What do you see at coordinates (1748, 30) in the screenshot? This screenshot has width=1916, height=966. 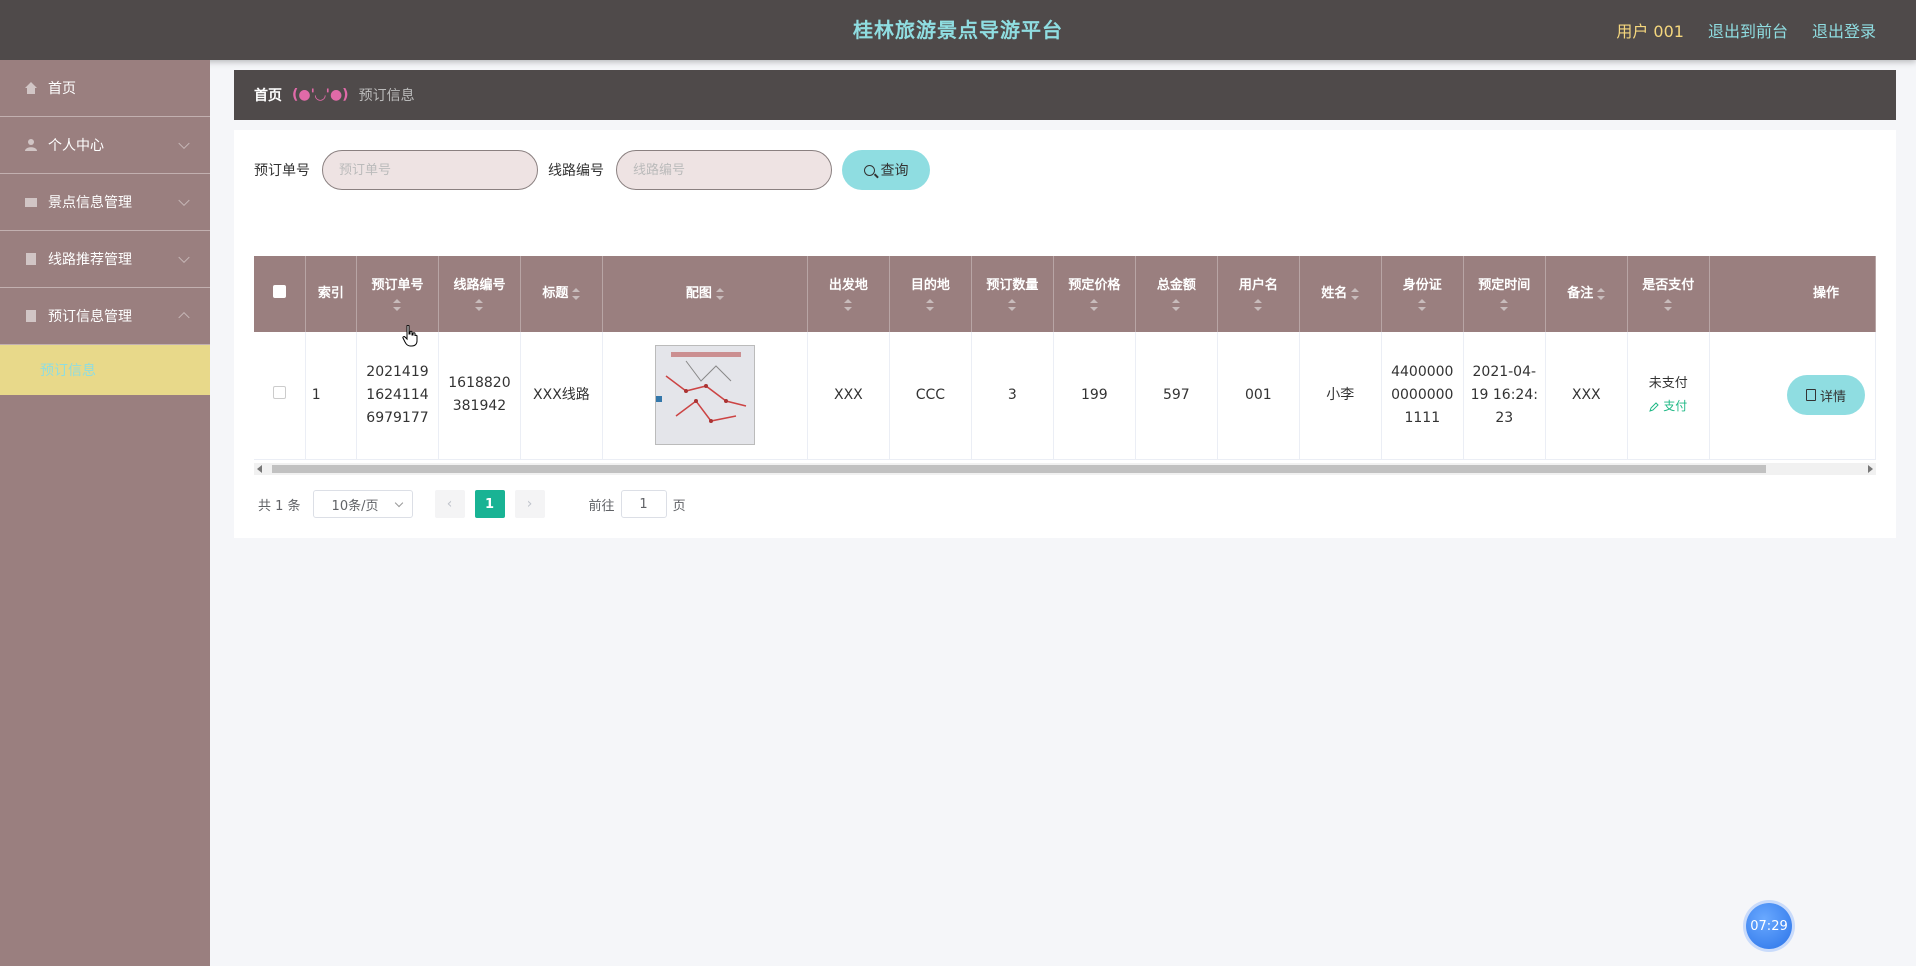 I see `exit-to-front-link: 退出到前台` at bounding box center [1748, 30].